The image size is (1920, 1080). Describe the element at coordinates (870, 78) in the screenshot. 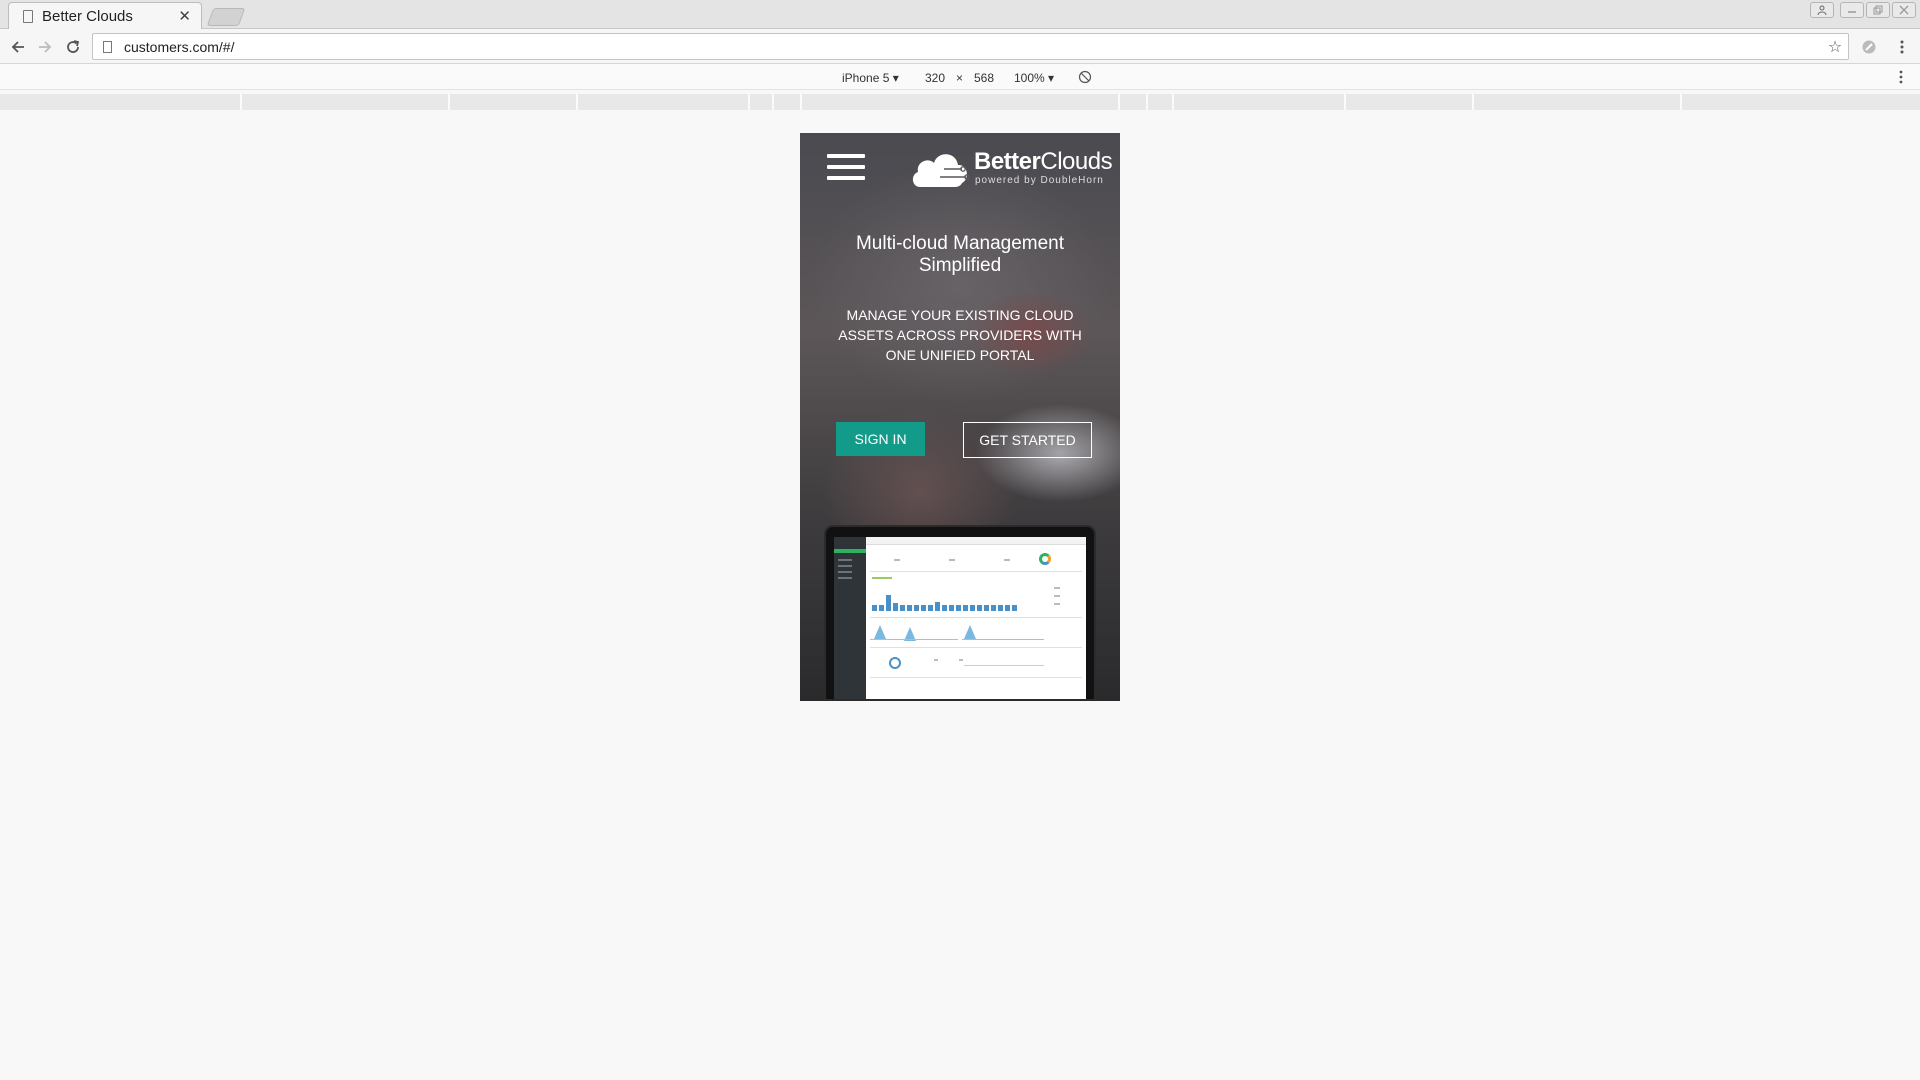

I see `device-select: iPhone 5 ▾` at that location.